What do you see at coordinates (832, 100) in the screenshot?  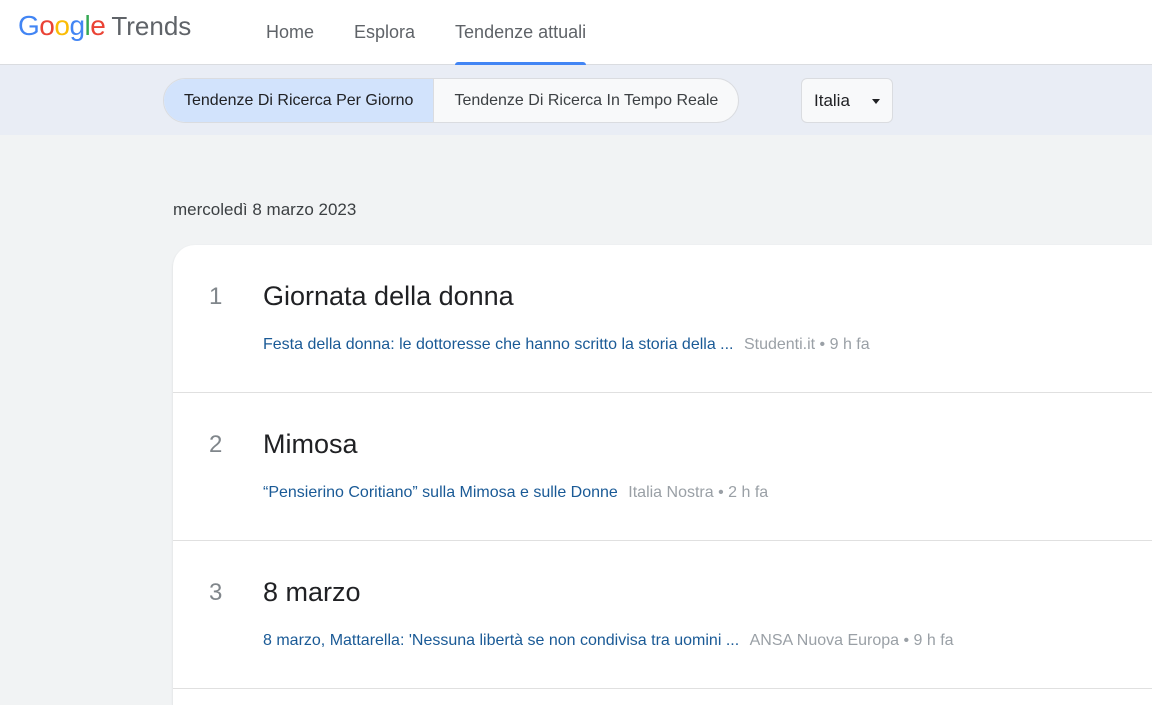 I see `country-select-value: Italia` at bounding box center [832, 100].